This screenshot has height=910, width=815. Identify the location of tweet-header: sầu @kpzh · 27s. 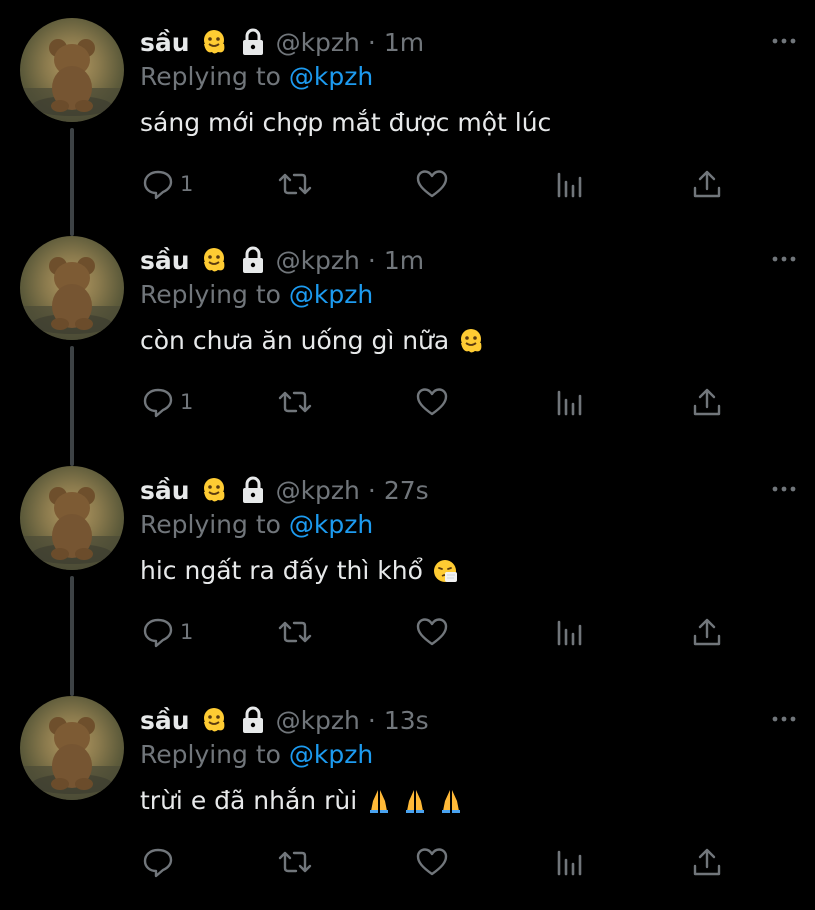
(284, 490).